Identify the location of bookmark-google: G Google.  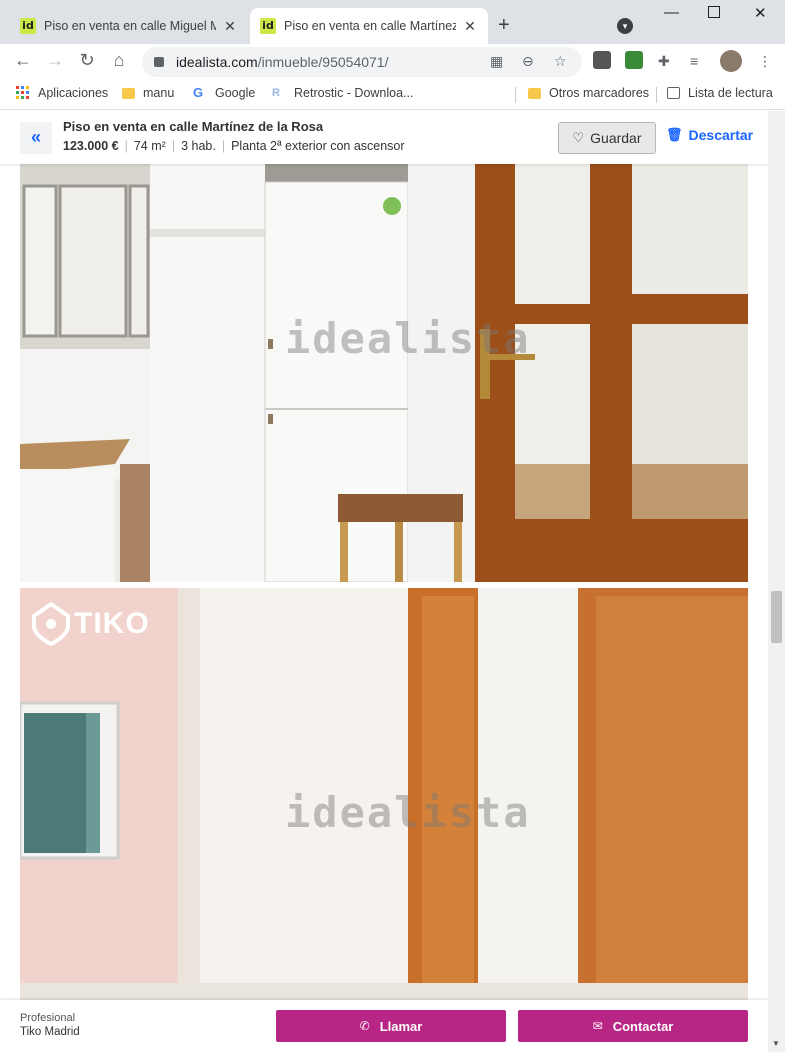
(224, 93).